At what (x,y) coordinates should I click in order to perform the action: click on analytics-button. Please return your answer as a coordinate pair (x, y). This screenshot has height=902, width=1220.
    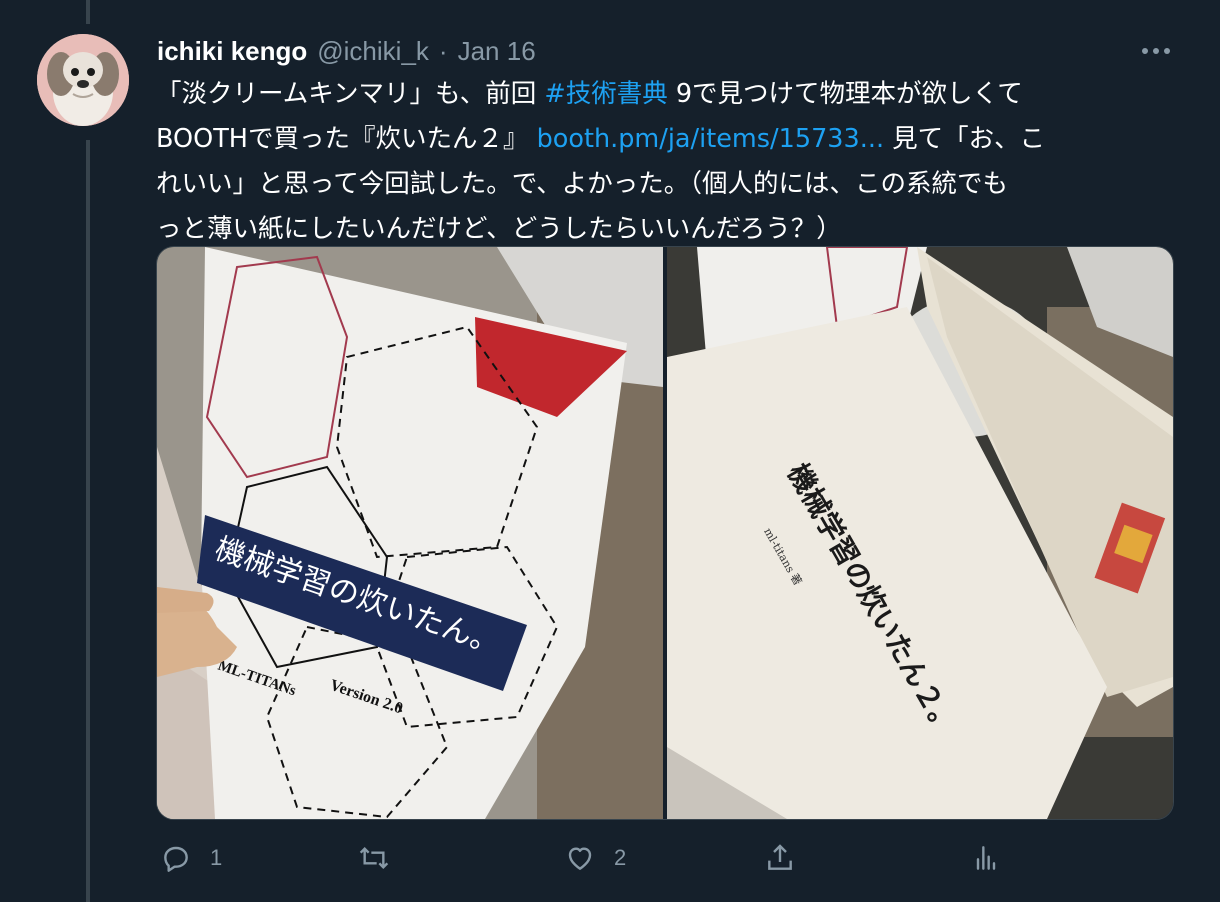
    Looking at the image, I should click on (986, 858).